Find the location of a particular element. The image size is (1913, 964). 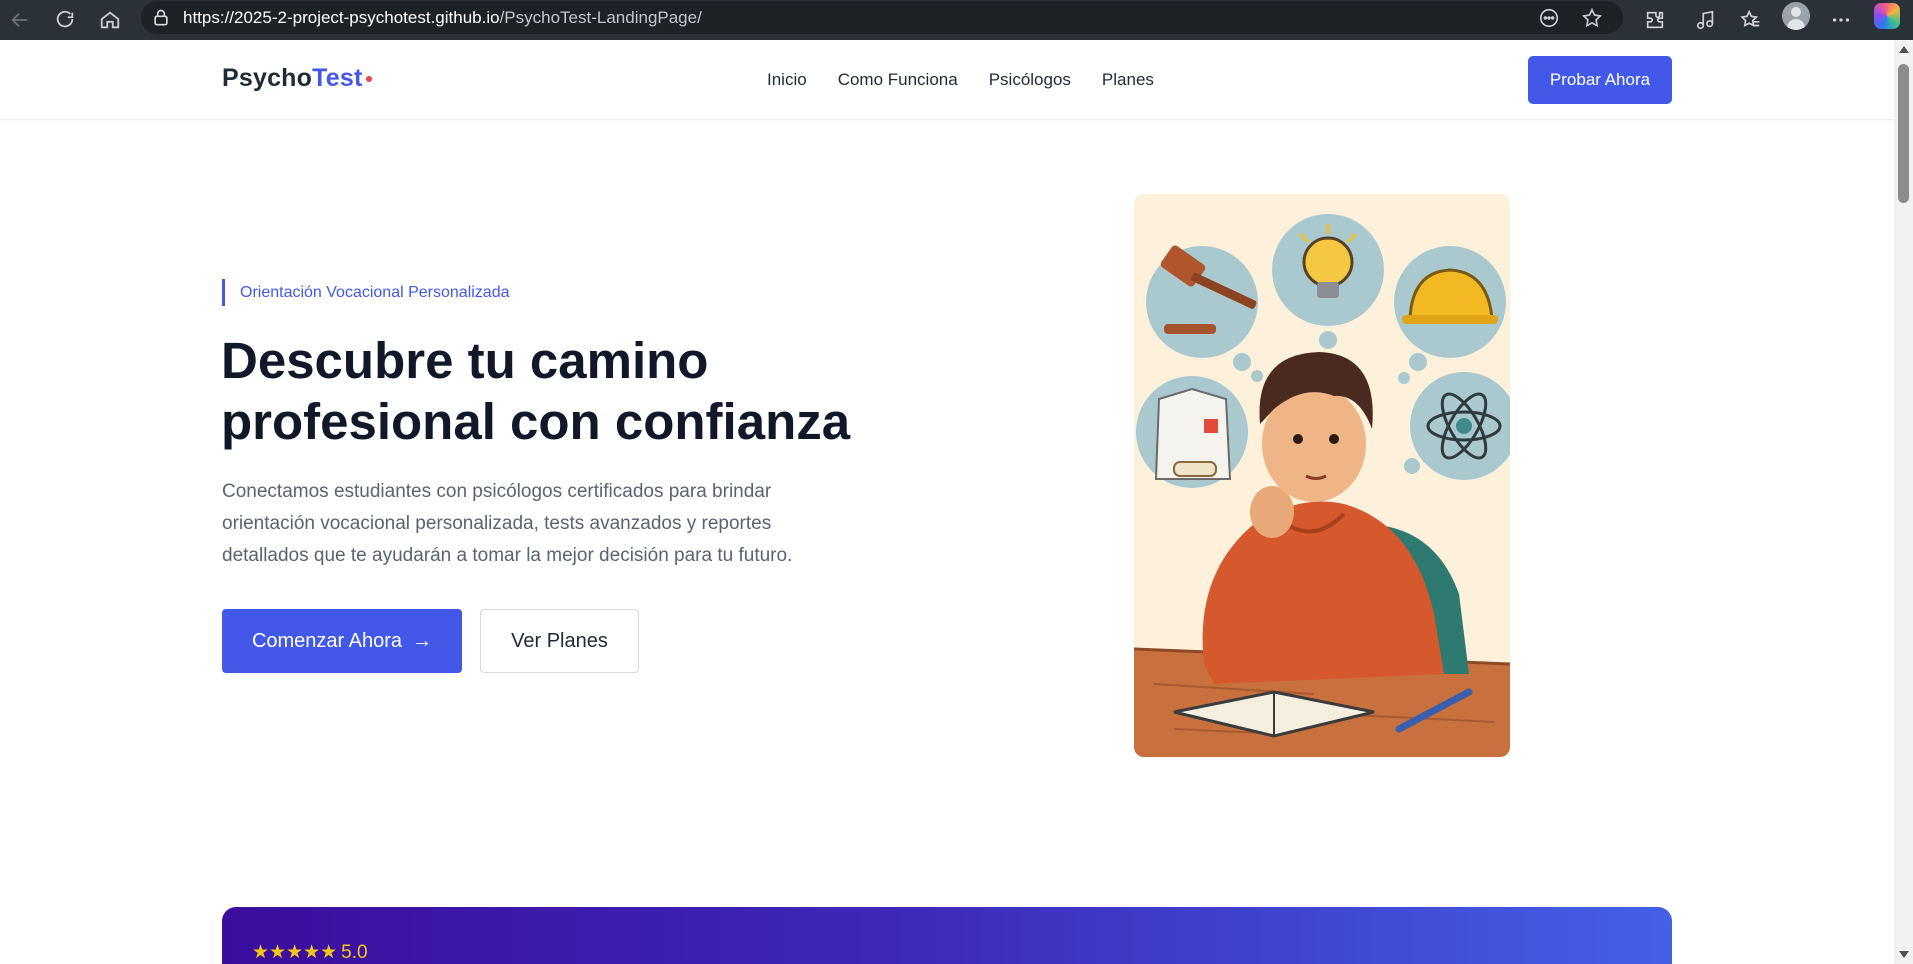

probar-ahora-button: Probar Ahora is located at coordinates (1600, 80).